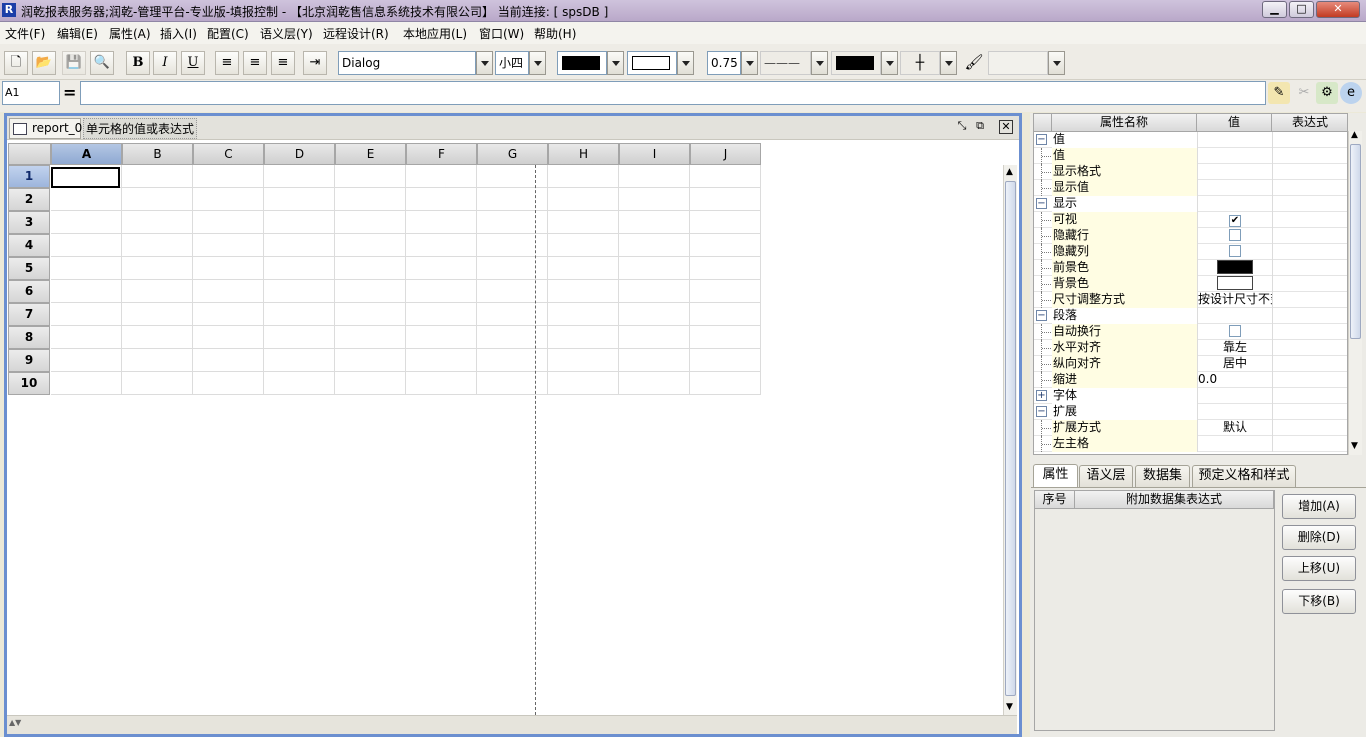 The image size is (1366, 737). I want to click on dataset-header-index: 序号, so click(1055, 500).